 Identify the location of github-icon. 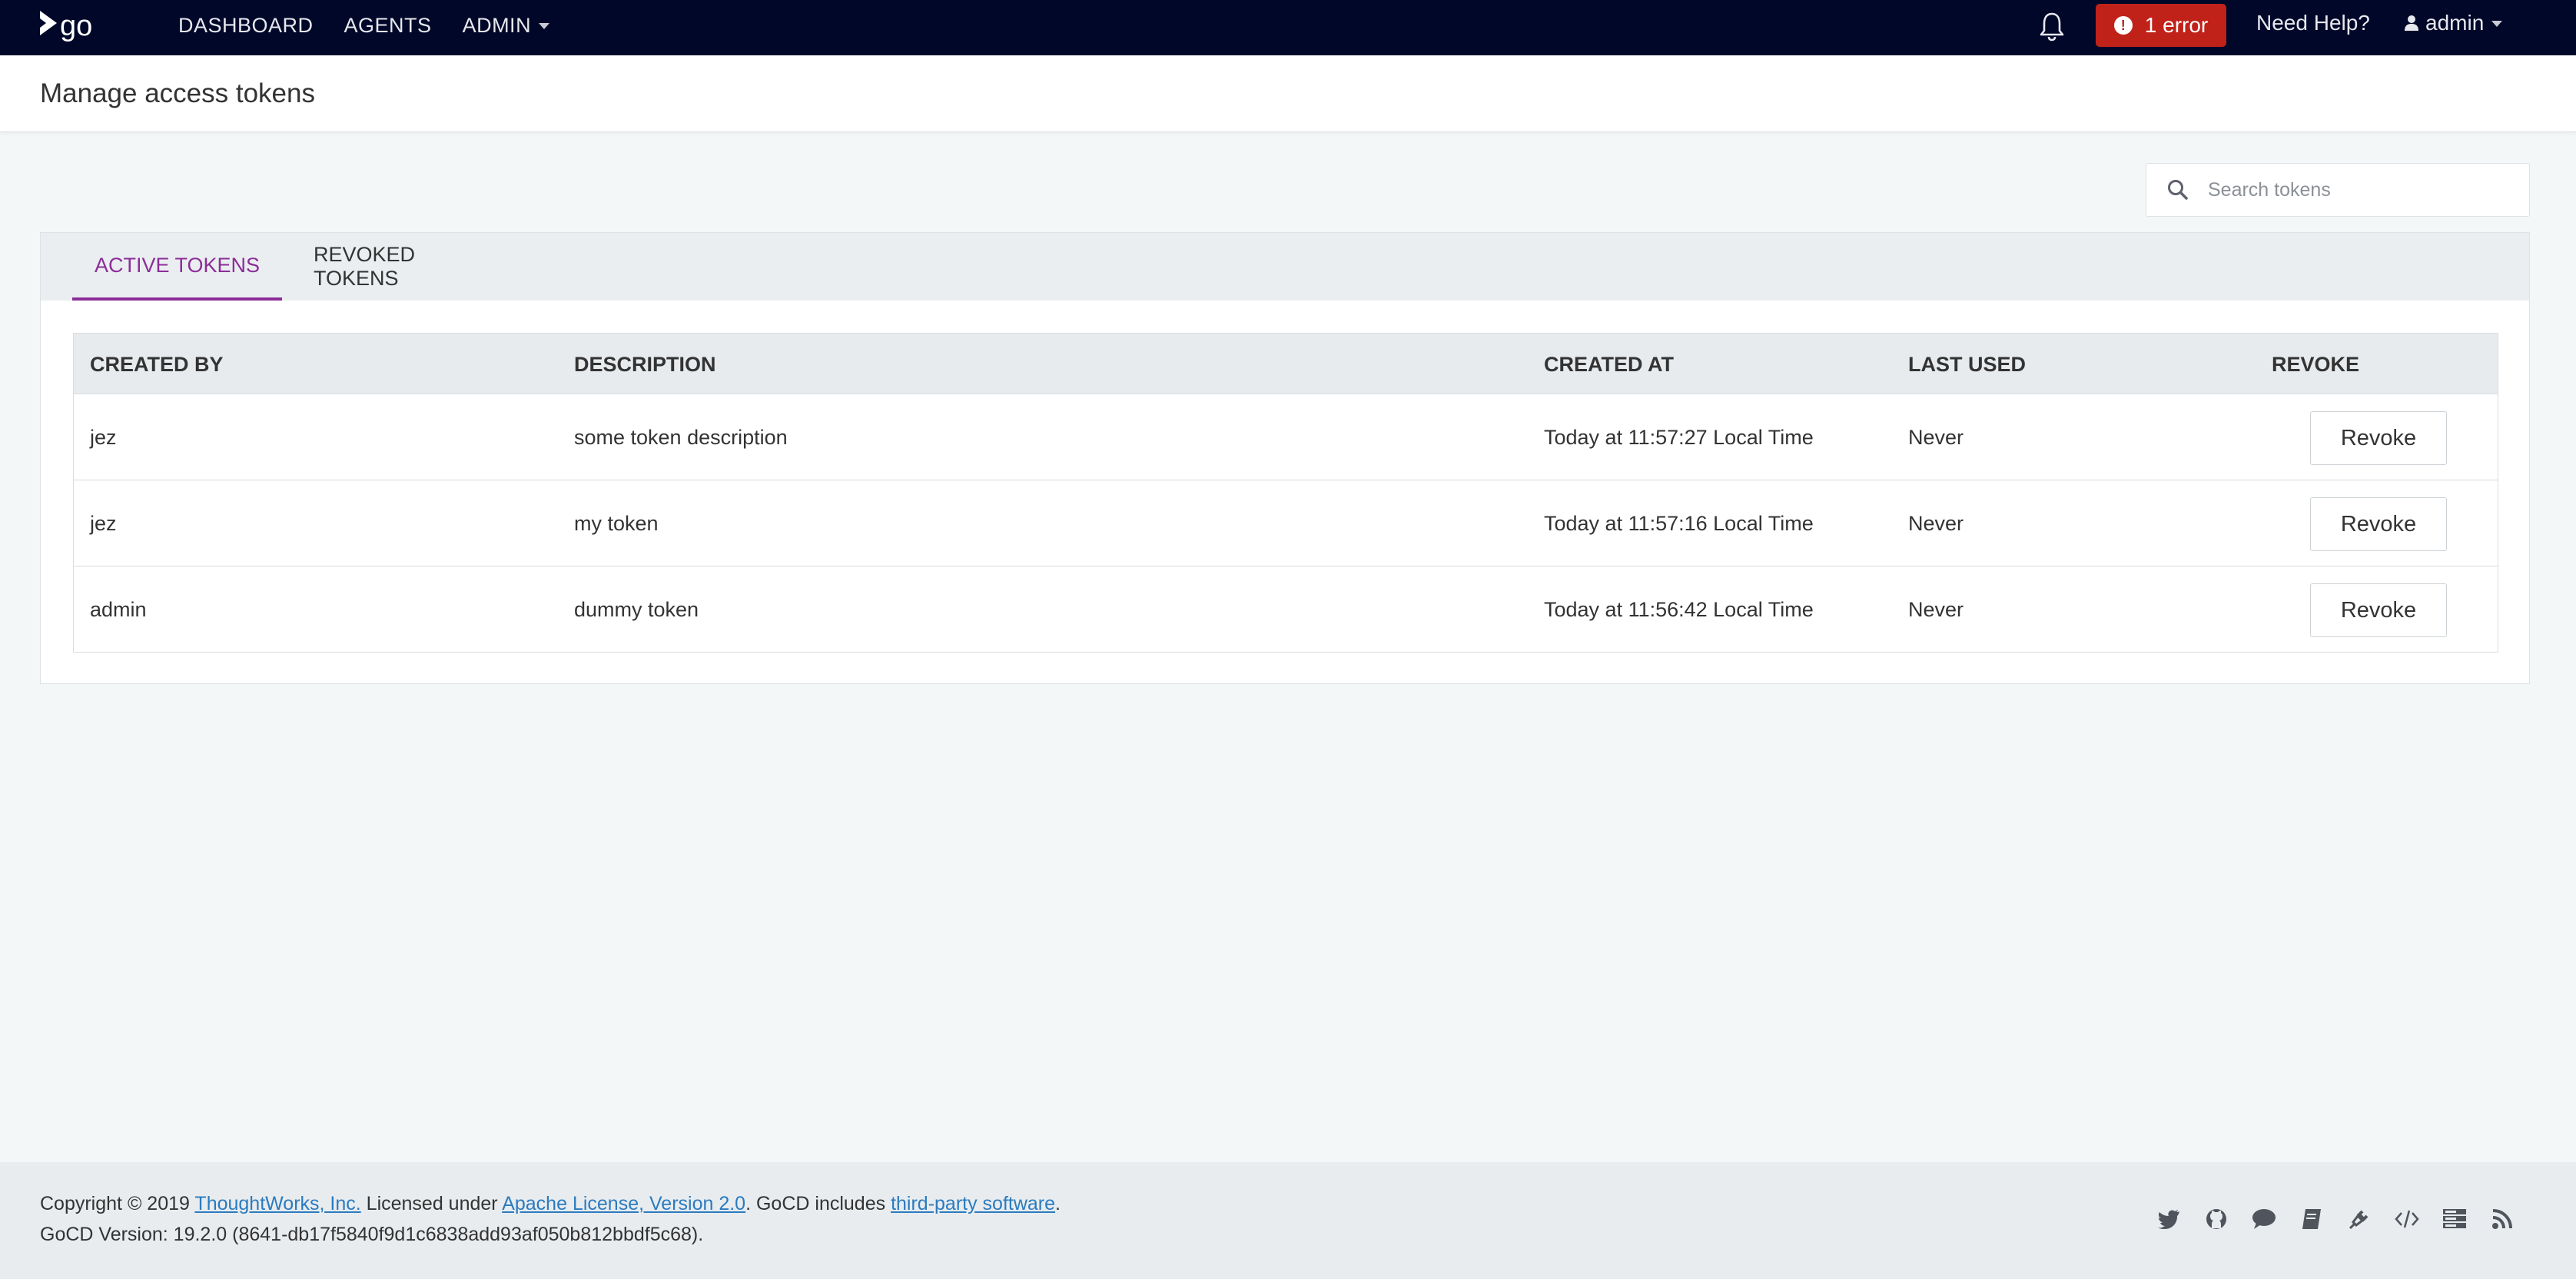
(2216, 1219).